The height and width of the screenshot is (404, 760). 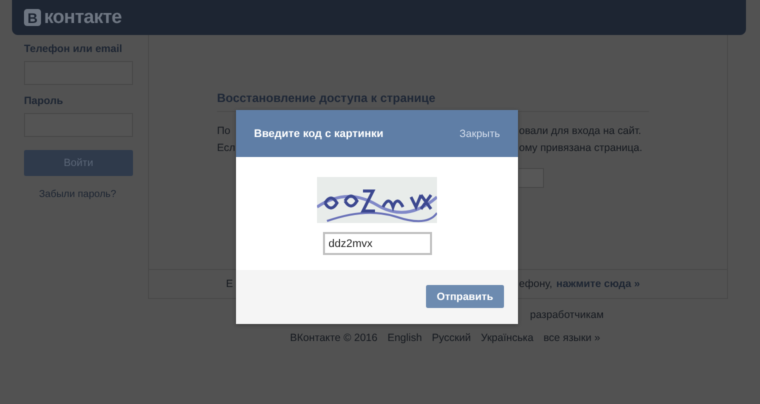 I want to click on info-text: ефону,, so click(x=535, y=284).